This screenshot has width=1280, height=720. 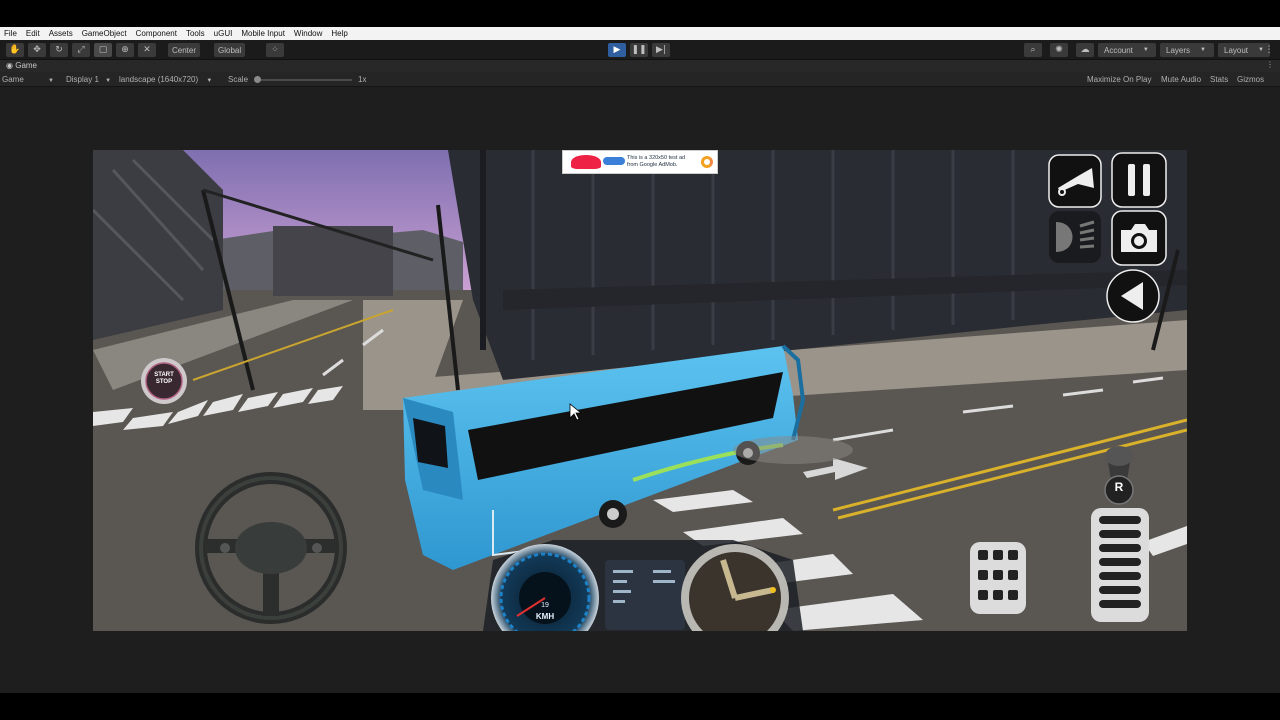 What do you see at coordinates (545, 605) in the screenshot?
I see `speed-value: 19` at bounding box center [545, 605].